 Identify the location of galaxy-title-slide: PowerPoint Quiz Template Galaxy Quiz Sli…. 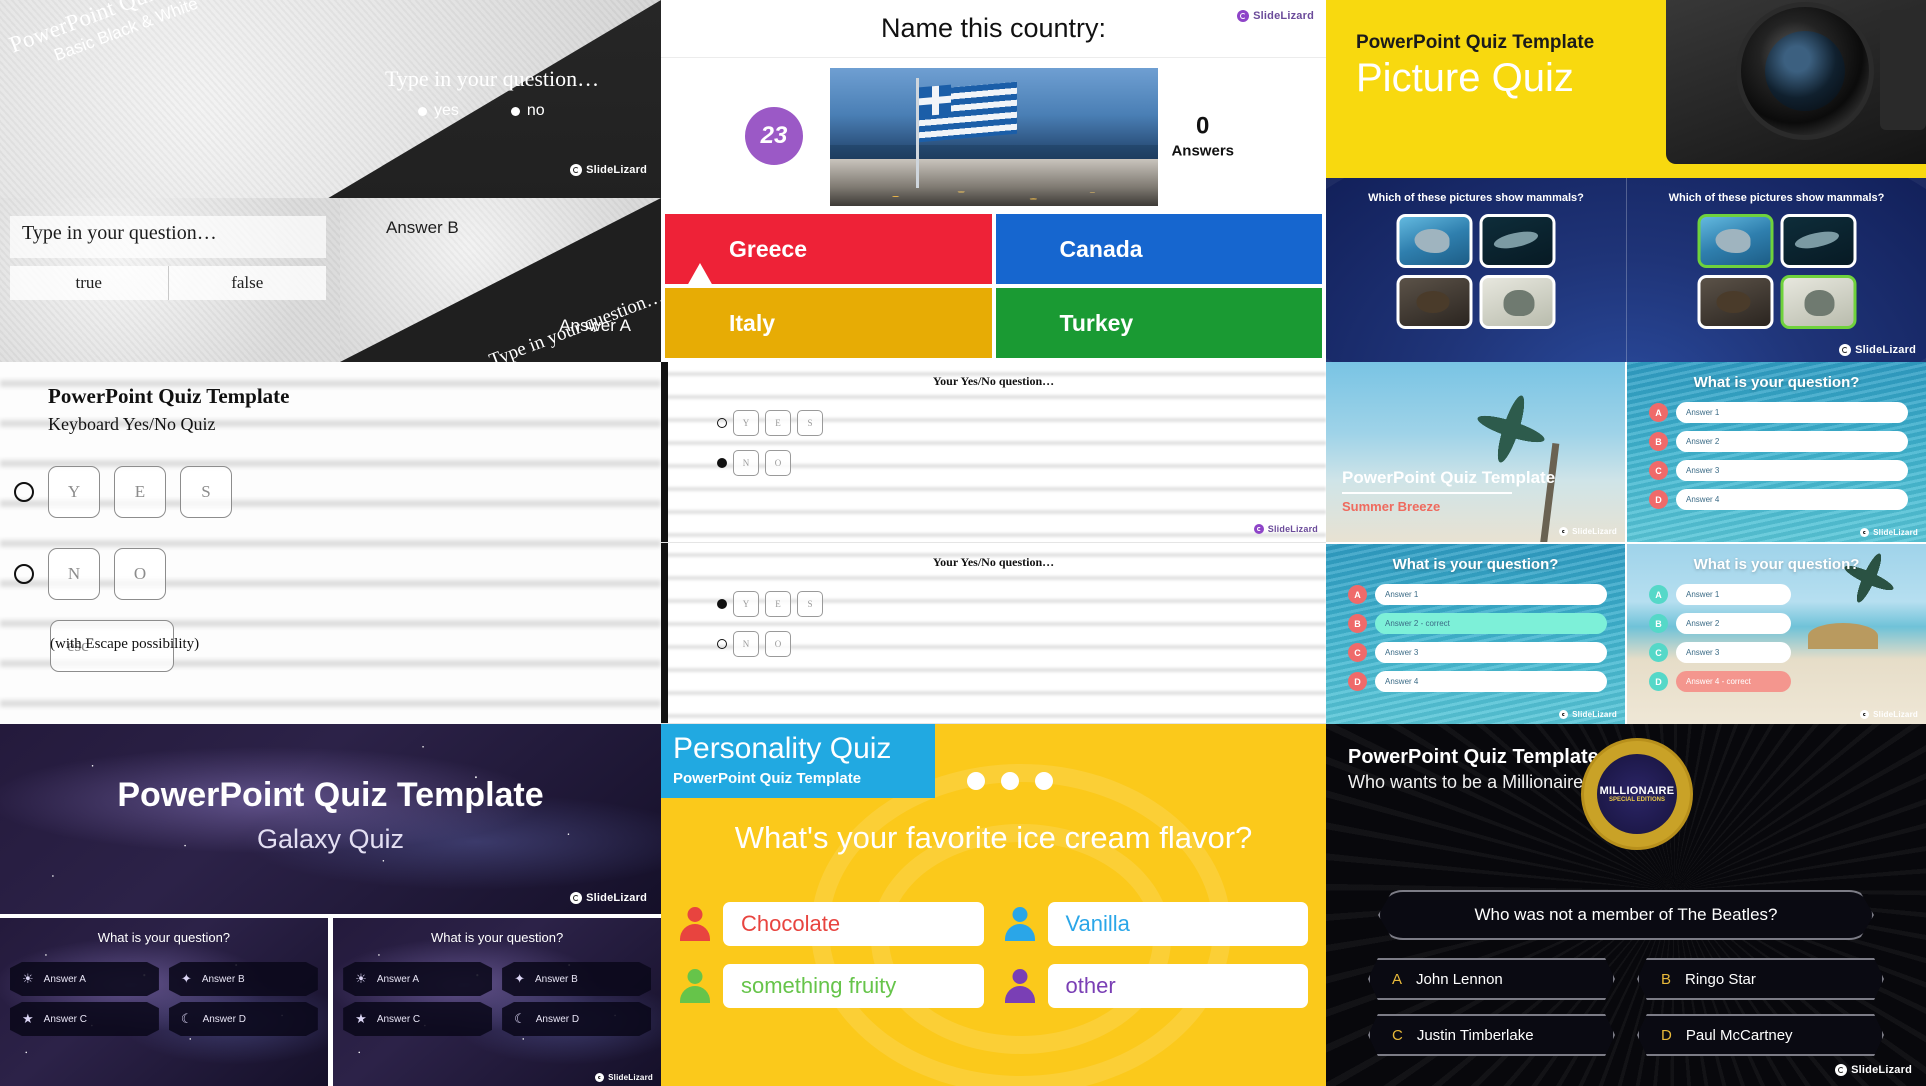
(330, 819).